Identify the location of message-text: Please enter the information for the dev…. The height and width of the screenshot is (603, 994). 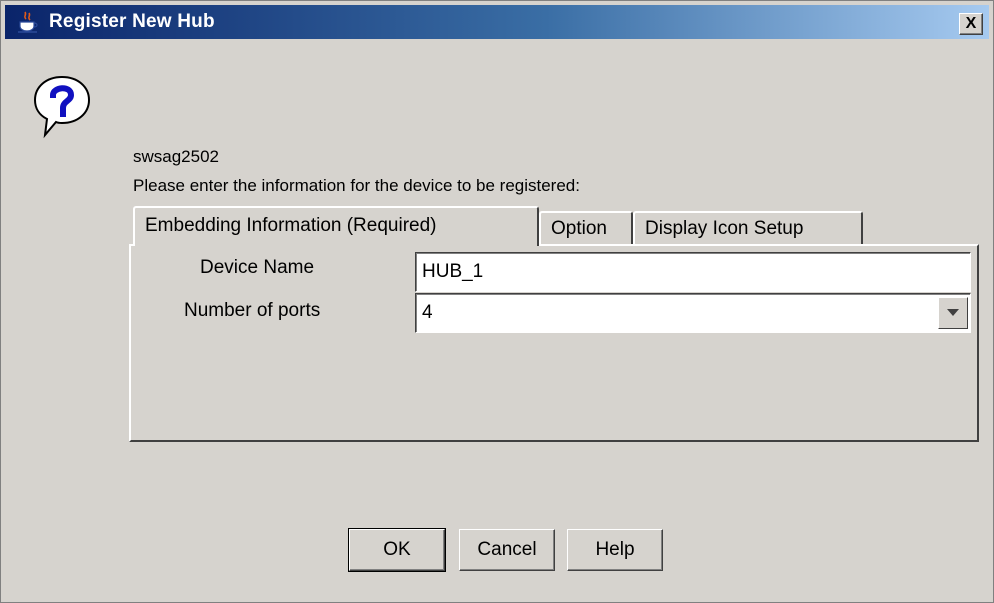
(356, 185).